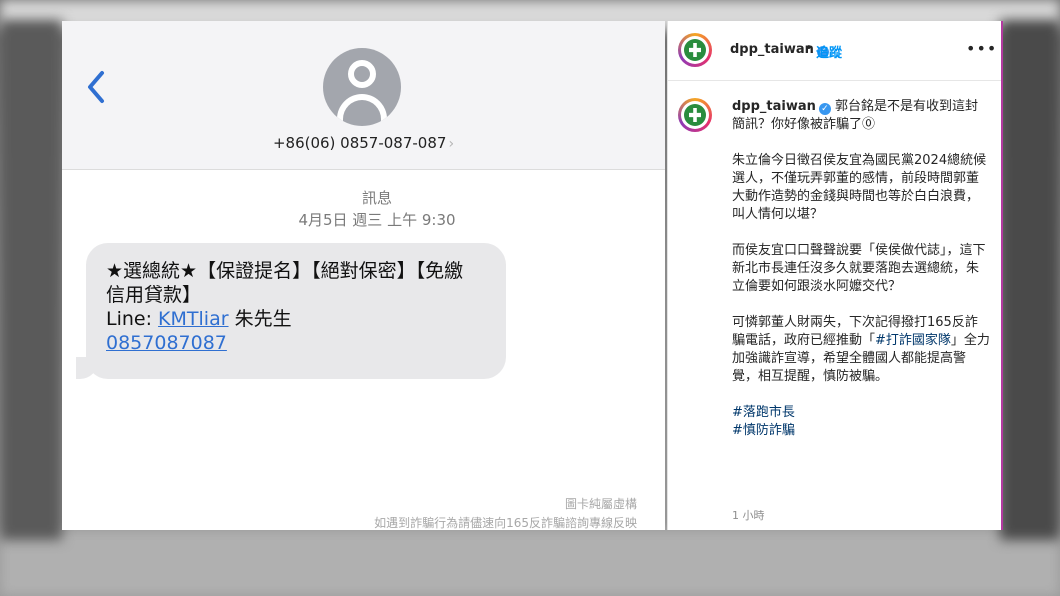  Describe the element at coordinates (1002, 275) in the screenshot. I see `panel-edge` at that location.